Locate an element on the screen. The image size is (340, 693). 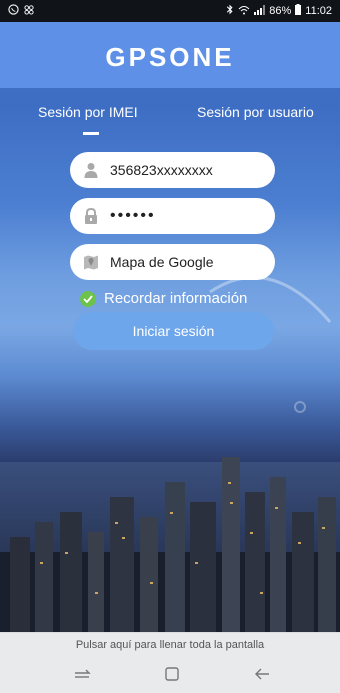
imei-field is located at coordinates (172, 170).